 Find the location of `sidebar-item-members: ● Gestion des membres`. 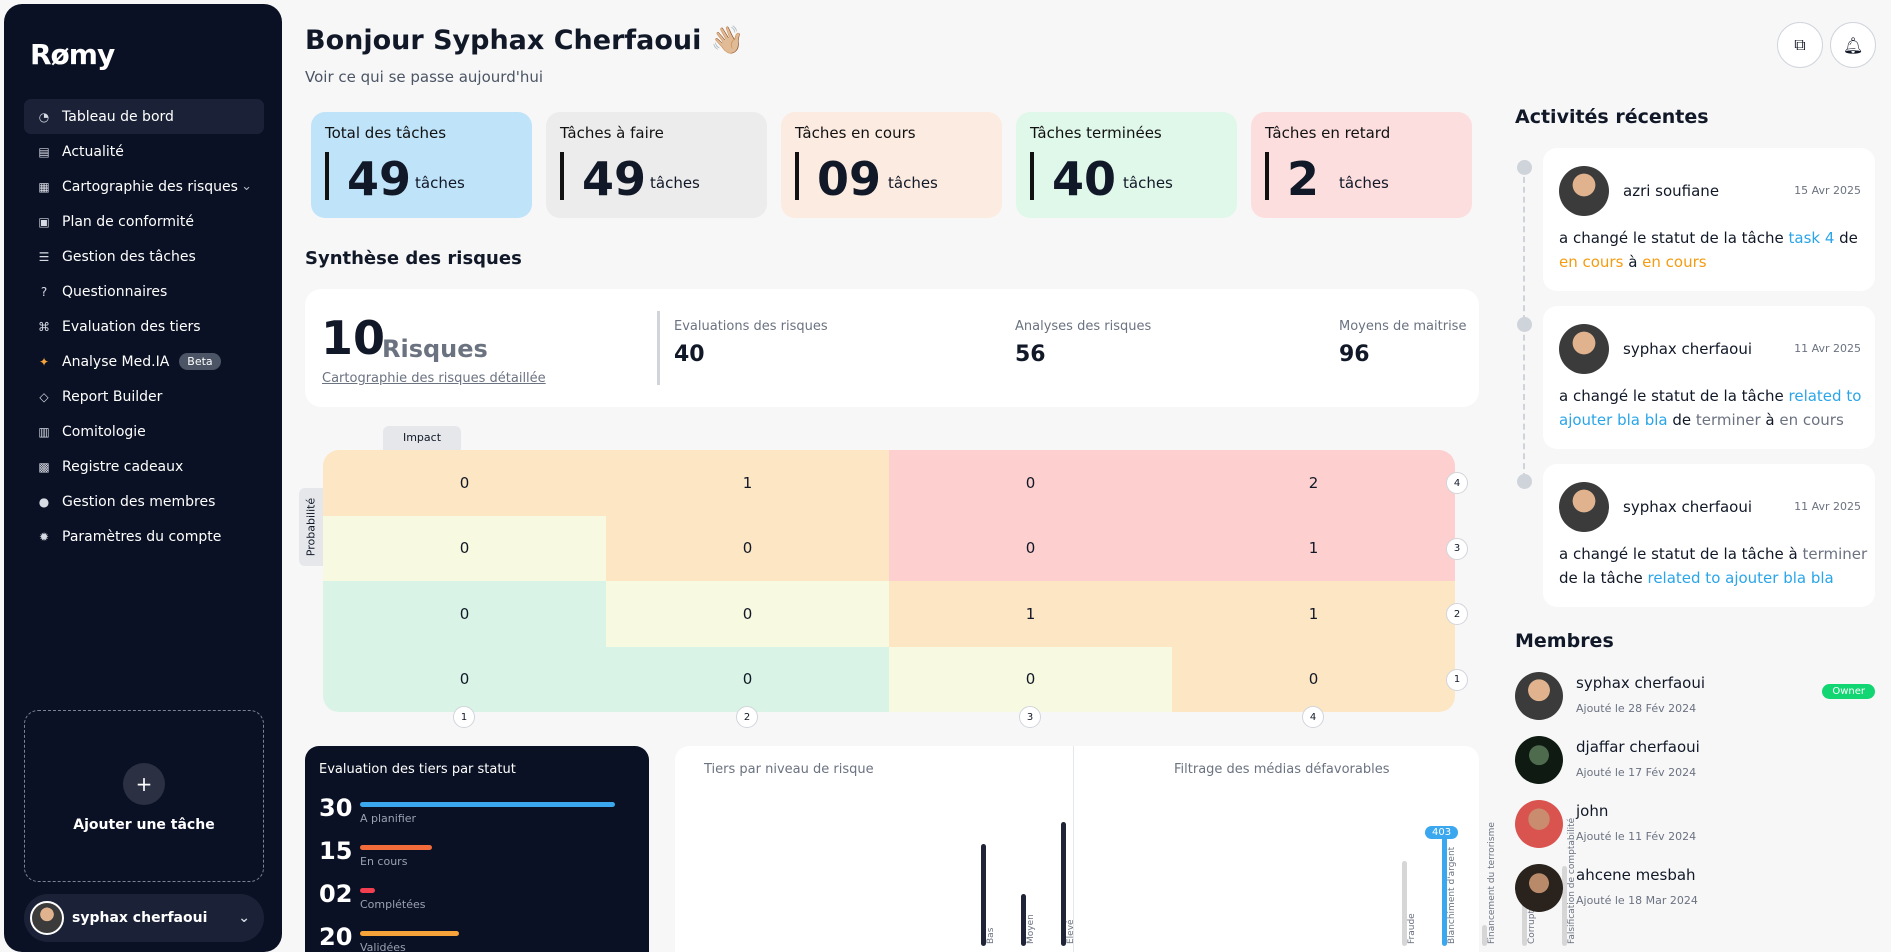

sidebar-item-members: ● Gestion des membres is located at coordinates (144, 501).